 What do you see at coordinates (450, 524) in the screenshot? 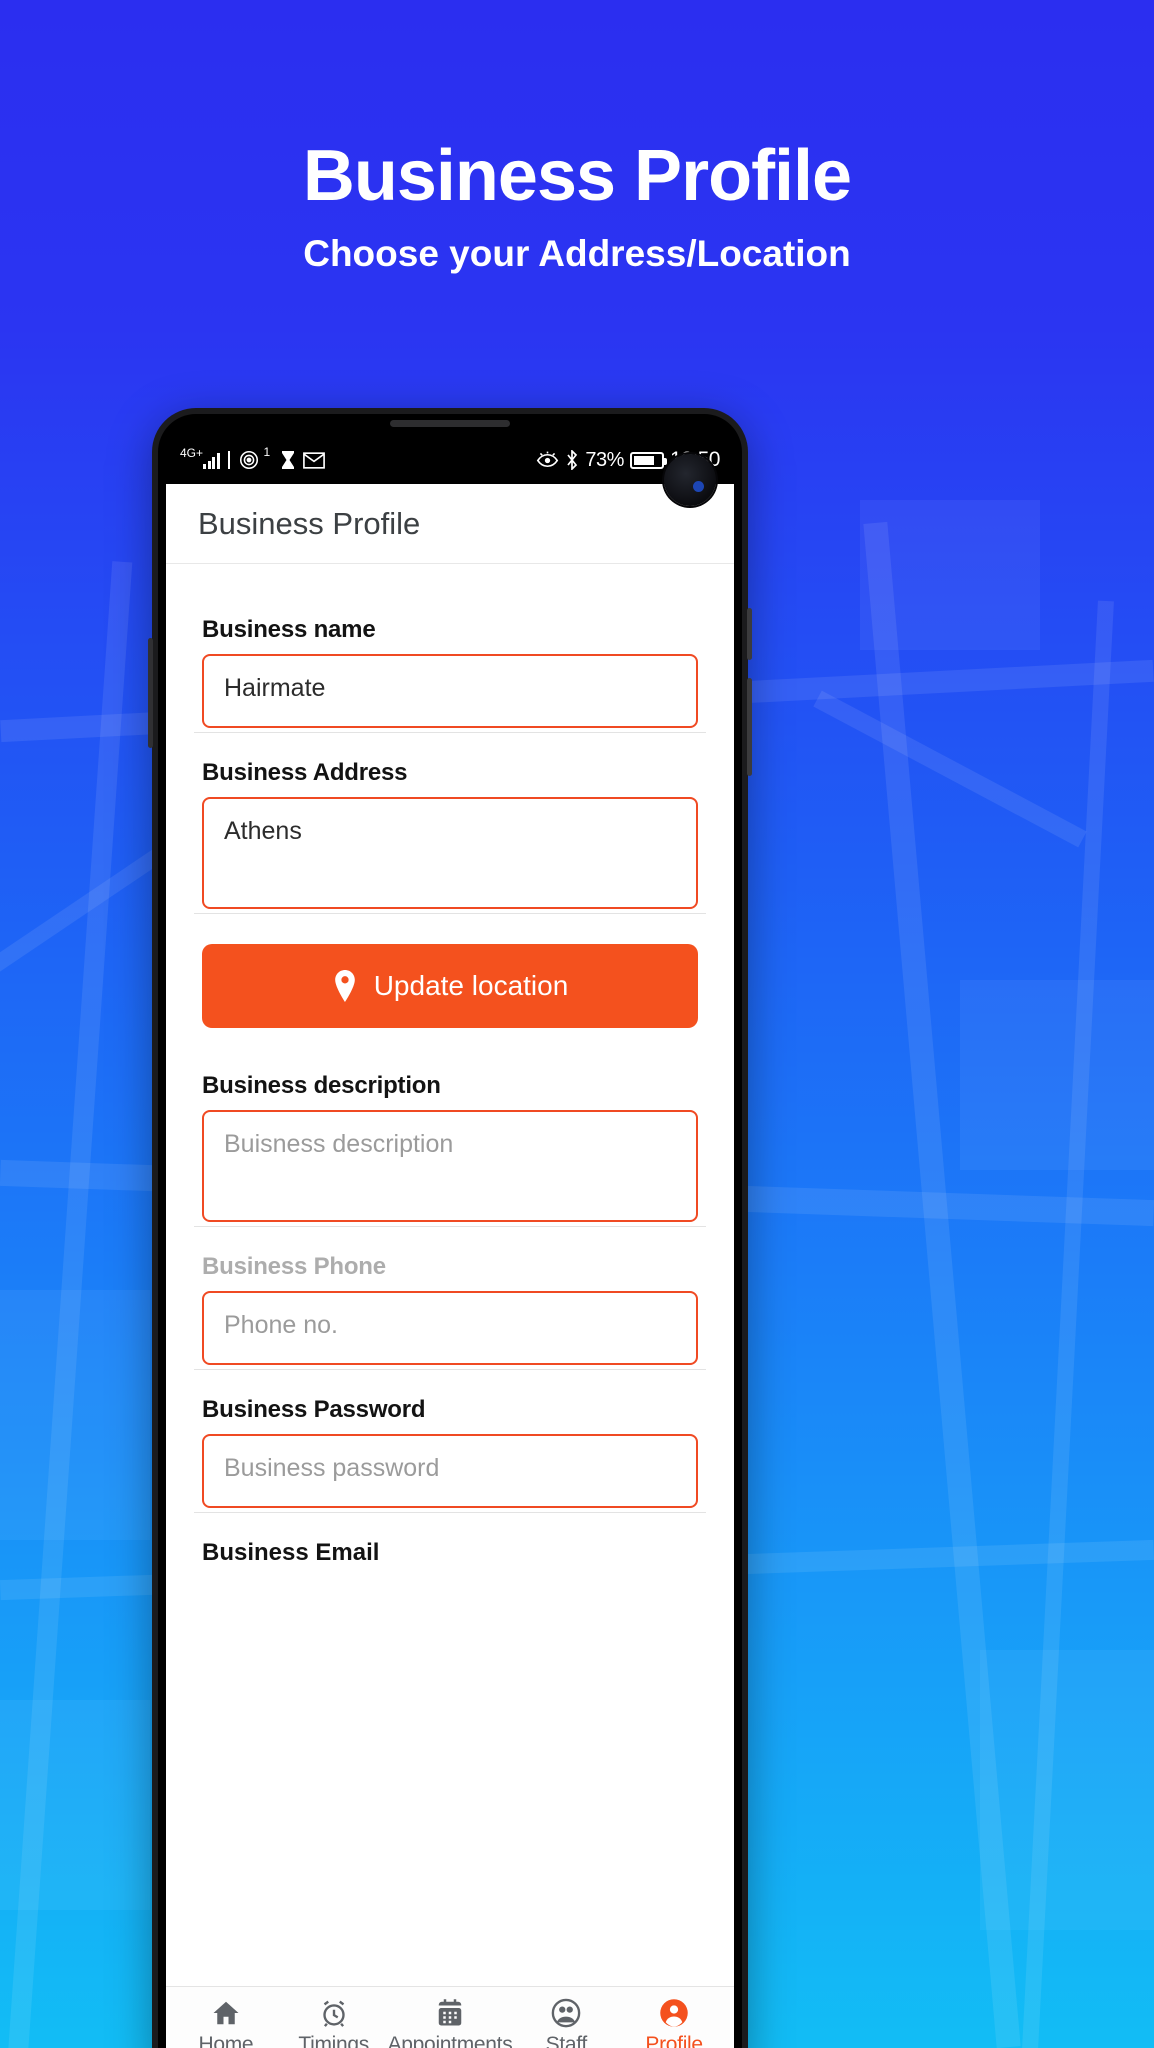
I see `app-bar: Business Profile` at bounding box center [450, 524].